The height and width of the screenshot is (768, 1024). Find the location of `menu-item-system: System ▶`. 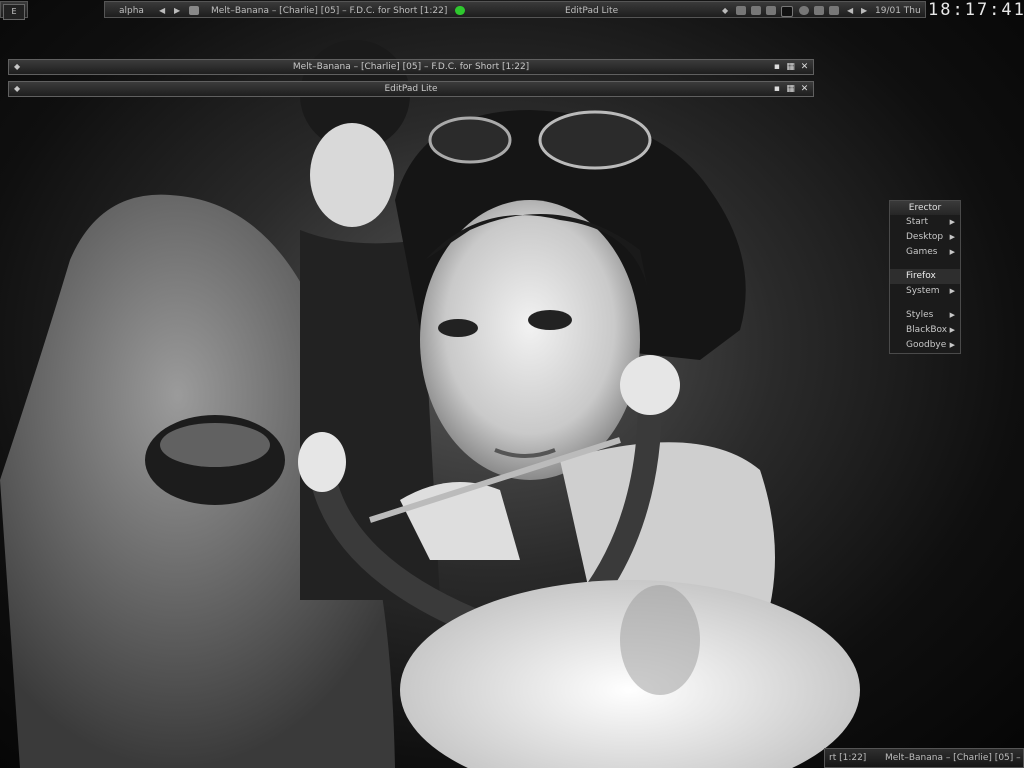

menu-item-system: System ▶ is located at coordinates (925, 291).